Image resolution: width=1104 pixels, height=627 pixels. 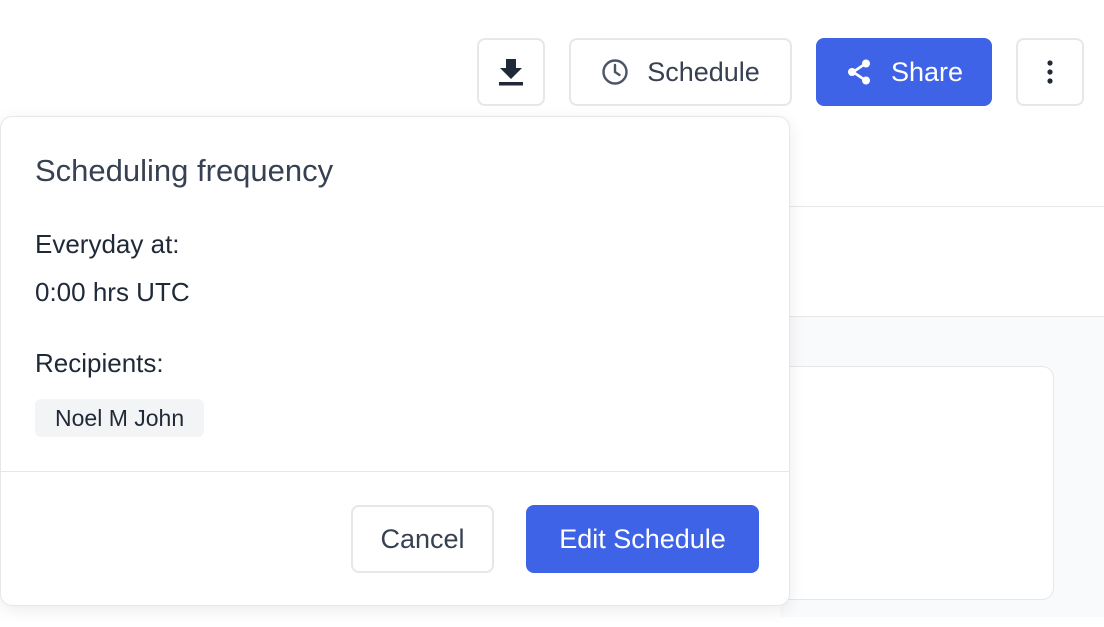 I want to click on popover-title: Scheduling frequency, so click(x=184, y=170).